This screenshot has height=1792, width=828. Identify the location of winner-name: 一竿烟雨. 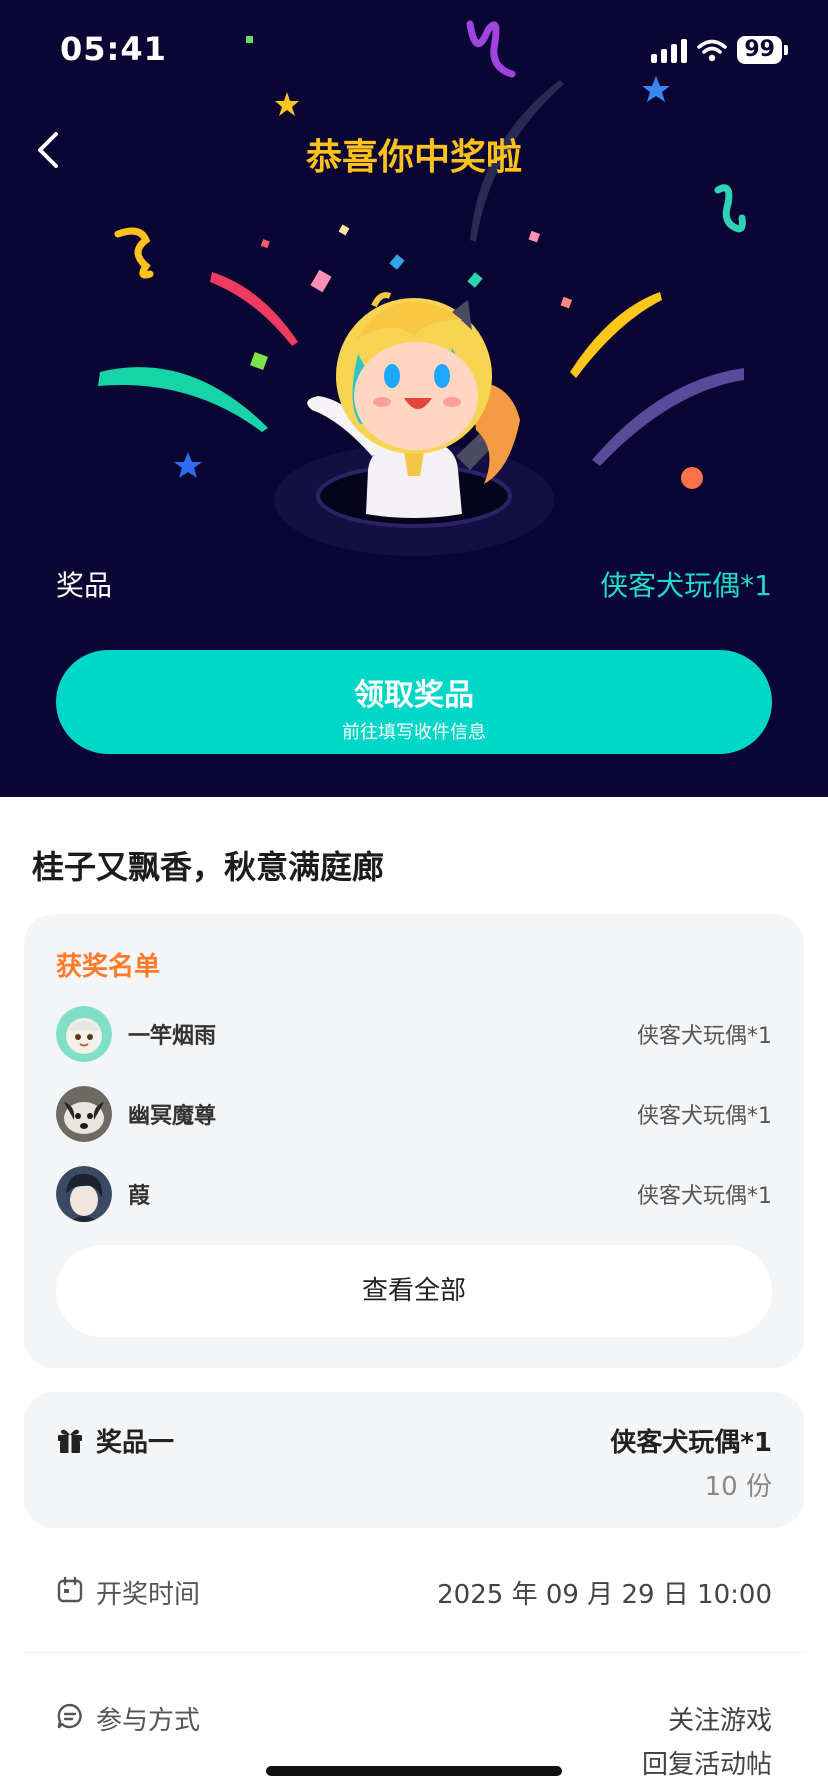
(172, 1036).